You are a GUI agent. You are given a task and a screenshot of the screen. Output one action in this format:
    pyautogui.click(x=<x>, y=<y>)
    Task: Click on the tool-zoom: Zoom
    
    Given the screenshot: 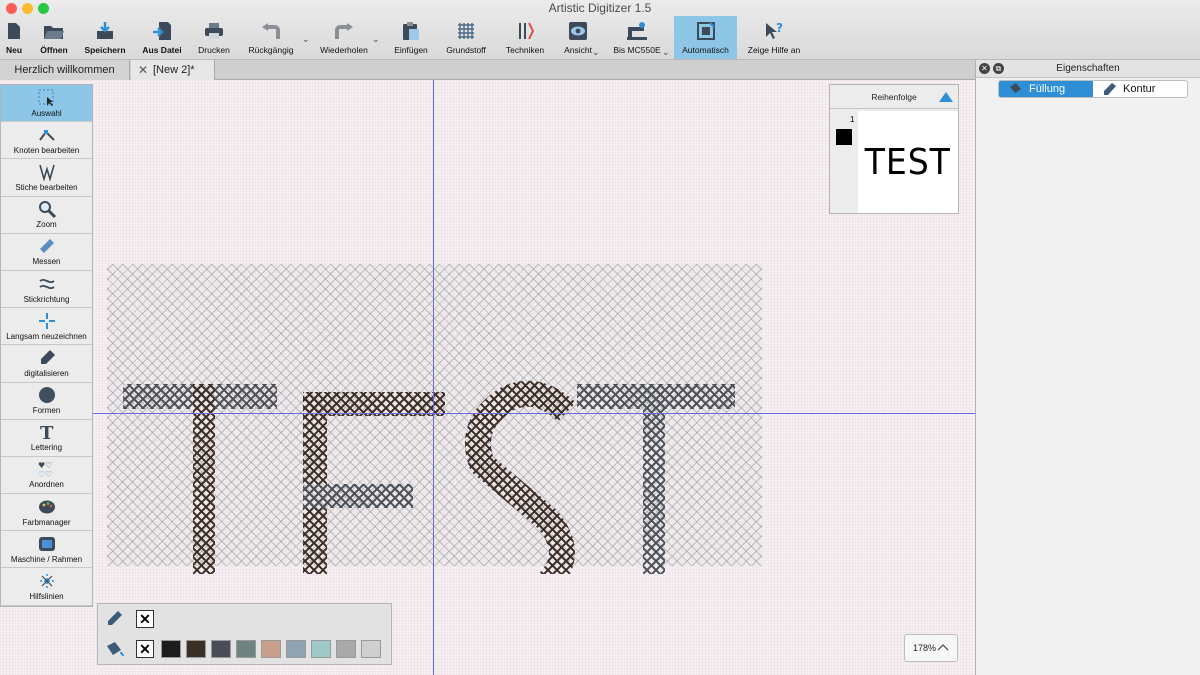 What is the action you would take?
    pyautogui.click(x=46, y=215)
    